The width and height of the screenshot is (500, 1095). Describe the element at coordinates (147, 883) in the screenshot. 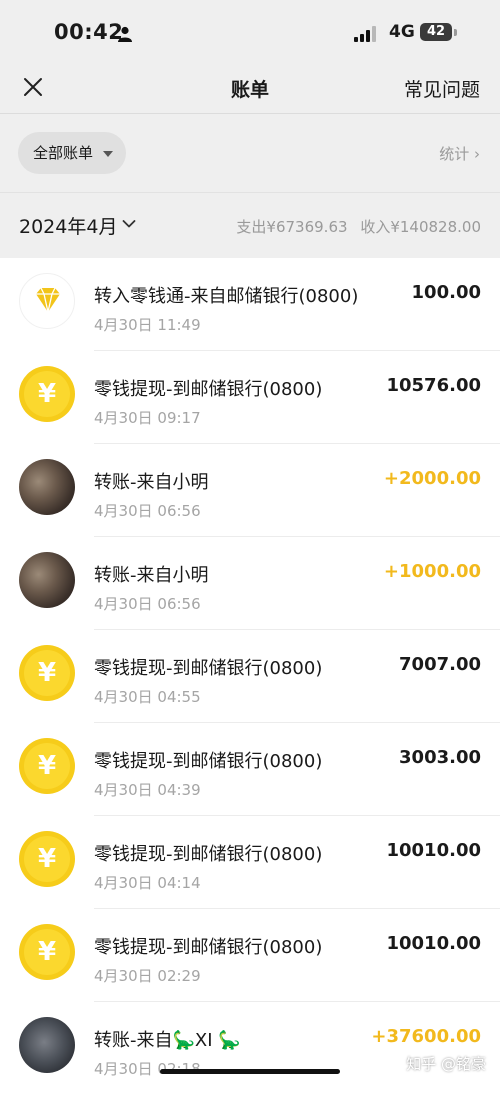

I see `transaction-date: 4月30日 04:14` at that location.